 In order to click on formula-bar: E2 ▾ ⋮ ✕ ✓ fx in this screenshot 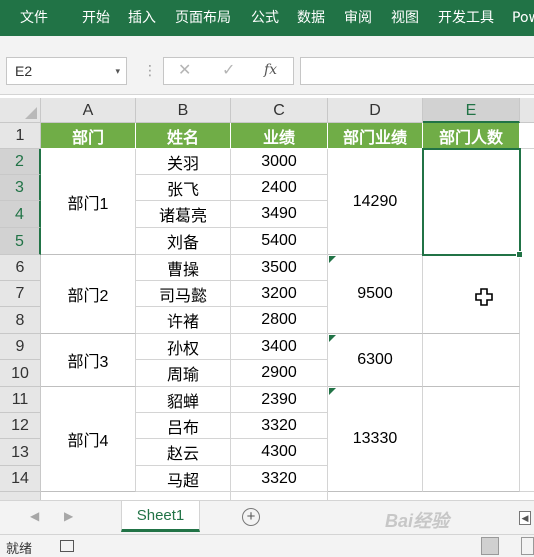, I will do `click(267, 72)`.